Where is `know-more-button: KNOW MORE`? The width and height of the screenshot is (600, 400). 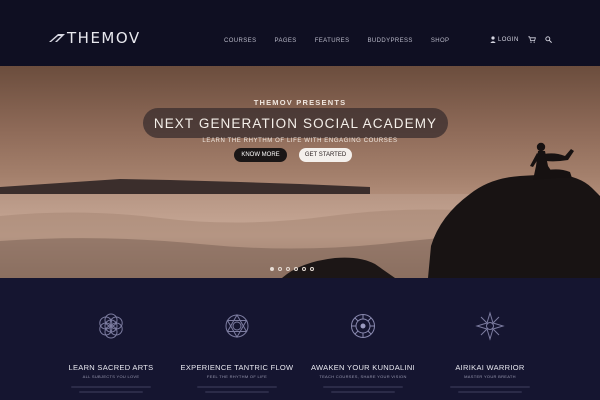 know-more-button: KNOW MORE is located at coordinates (260, 155).